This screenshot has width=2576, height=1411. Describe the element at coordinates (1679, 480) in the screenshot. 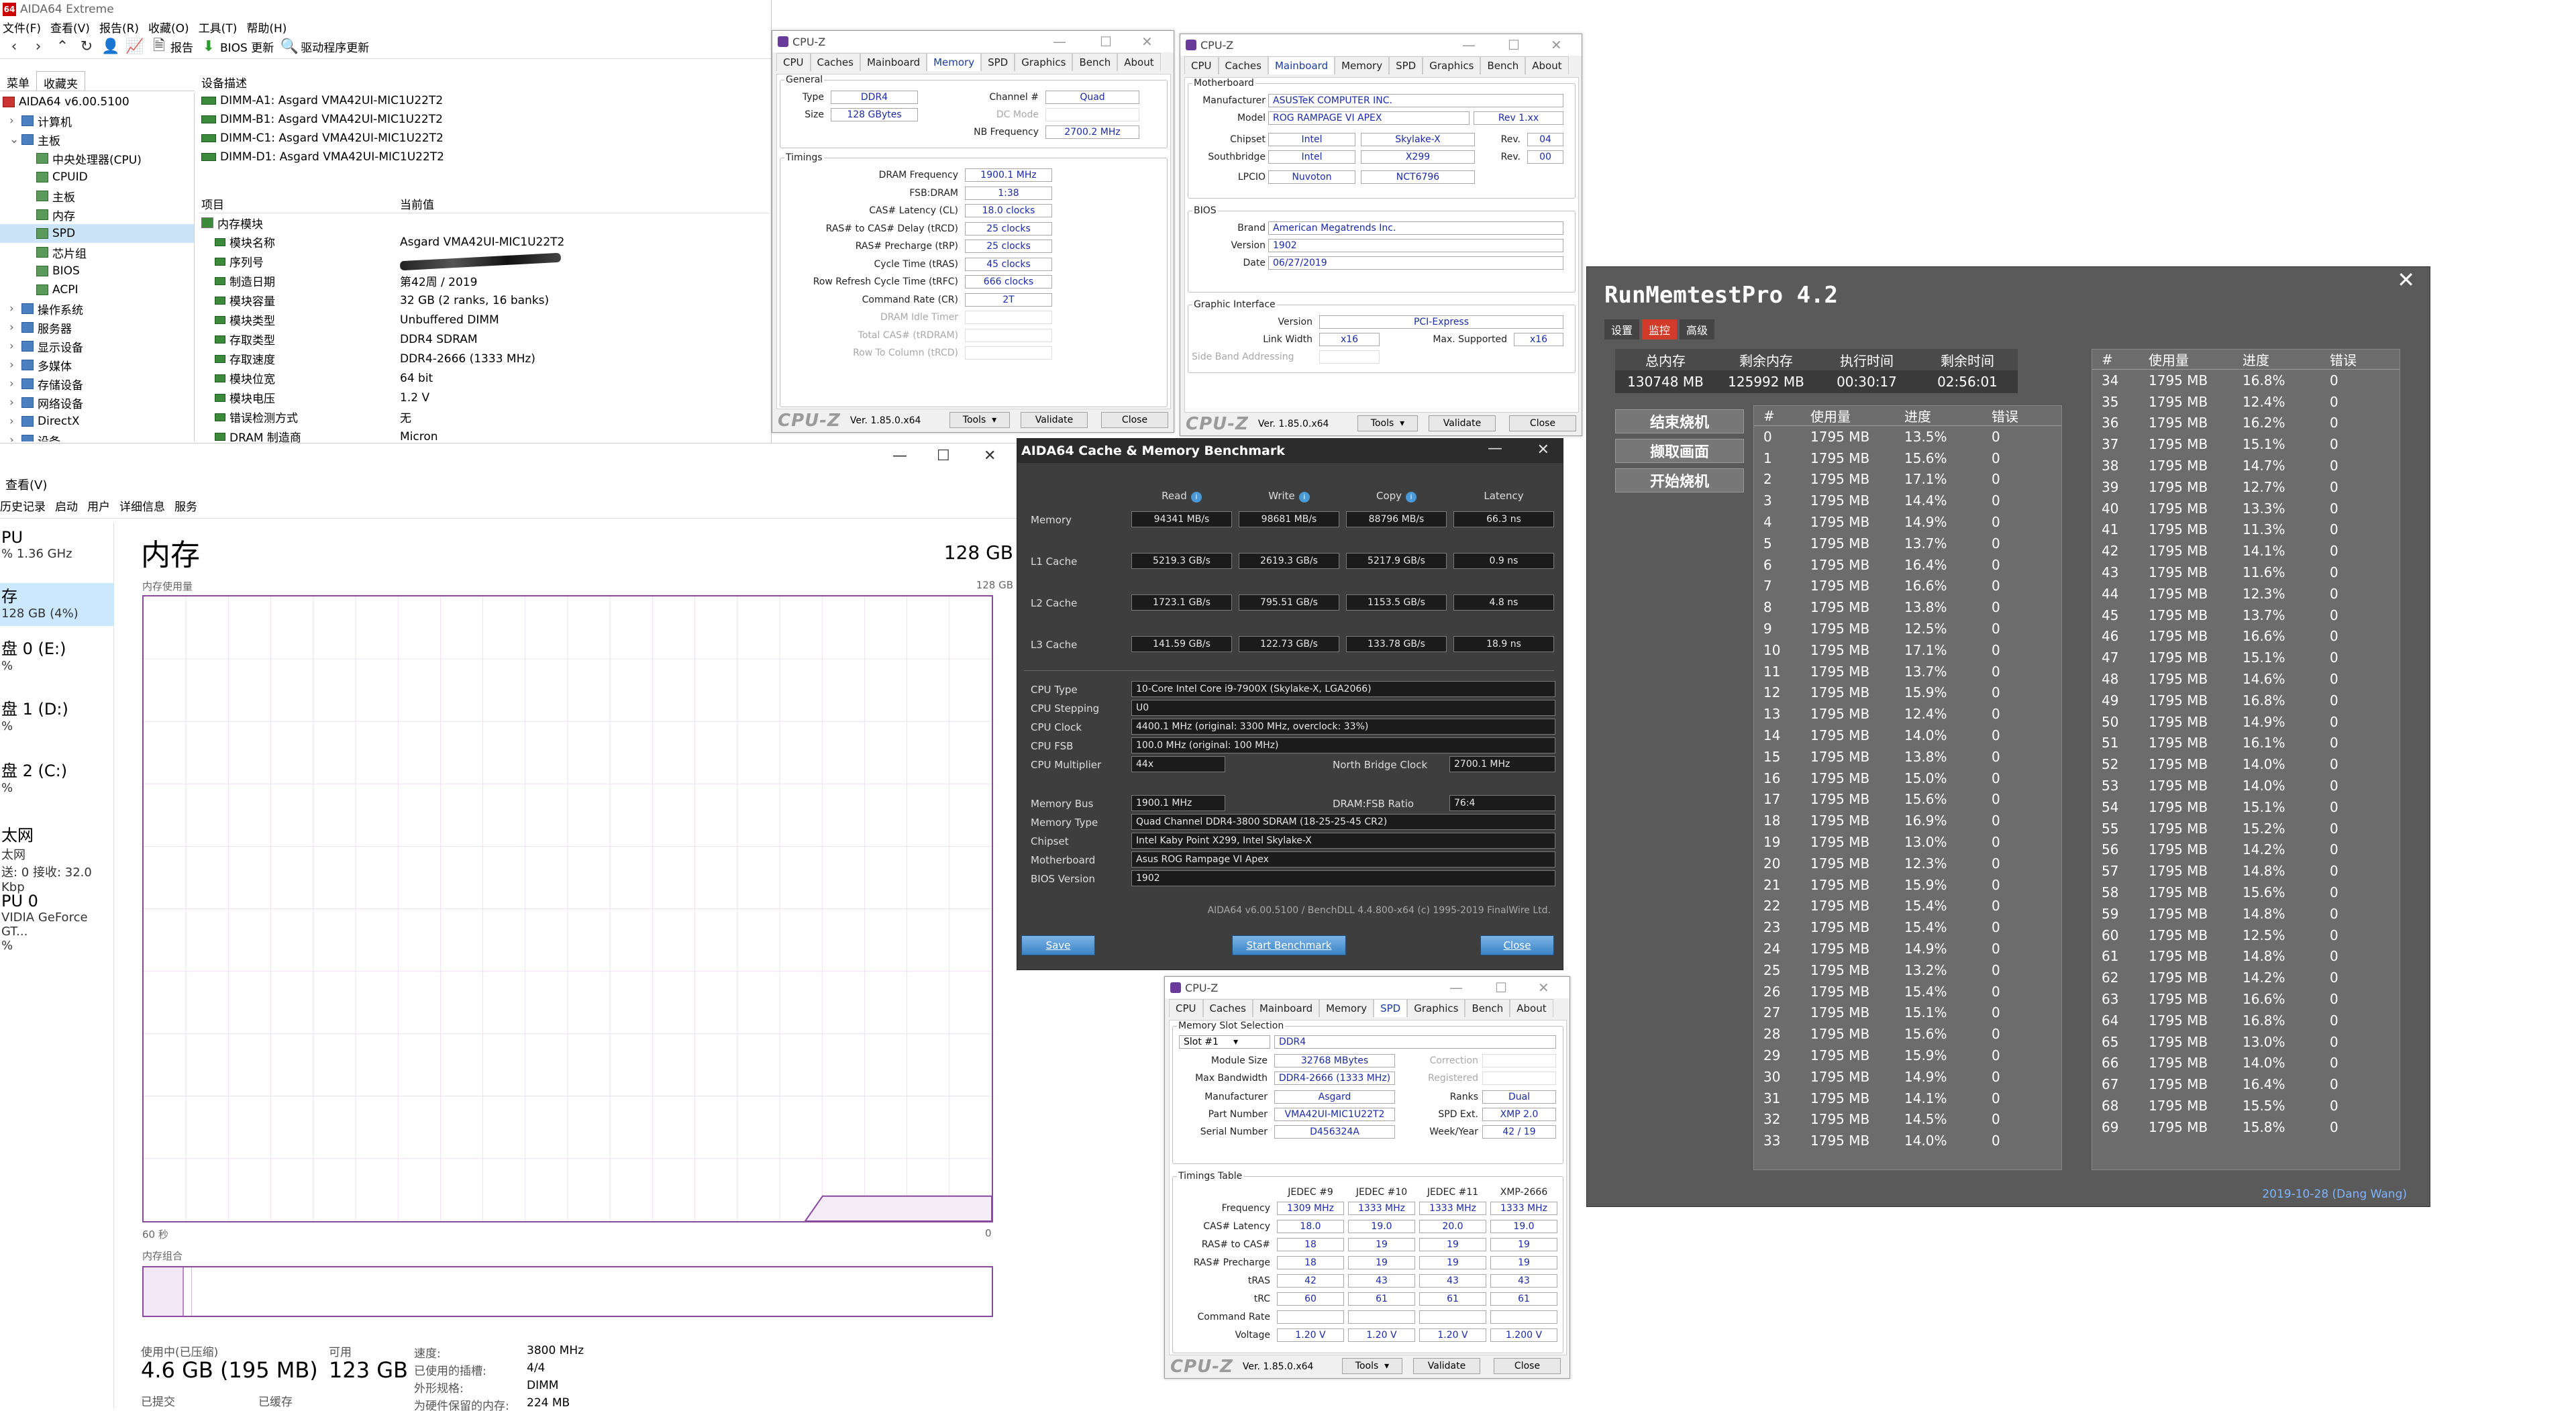

I see `start-burn-button: 开始烧机` at that location.